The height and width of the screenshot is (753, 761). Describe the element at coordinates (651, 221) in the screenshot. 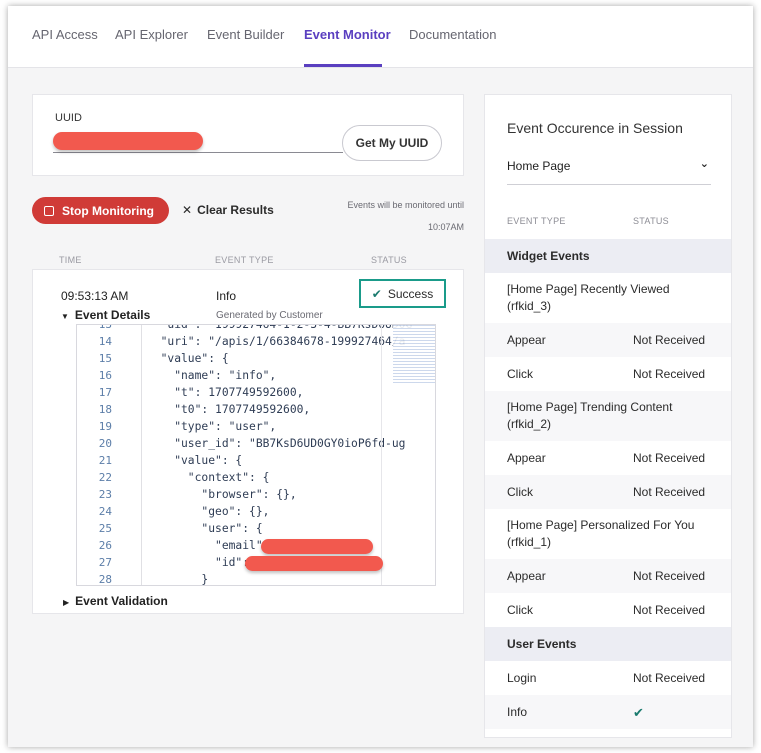

I see `session-header-status: STATUS` at that location.